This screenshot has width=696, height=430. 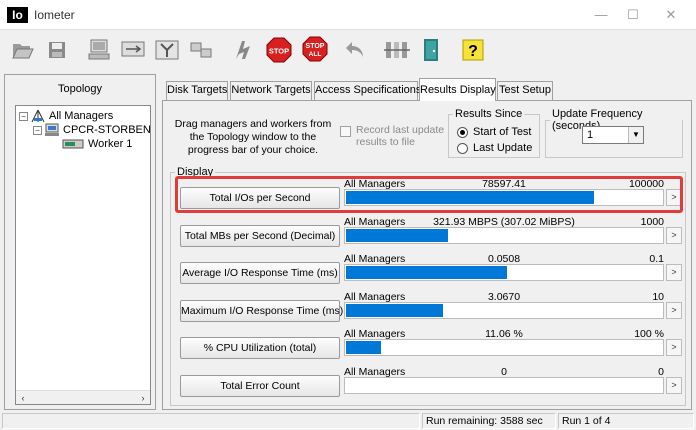 I want to click on update-frequency-select: 1 ▼, so click(x=613, y=135).